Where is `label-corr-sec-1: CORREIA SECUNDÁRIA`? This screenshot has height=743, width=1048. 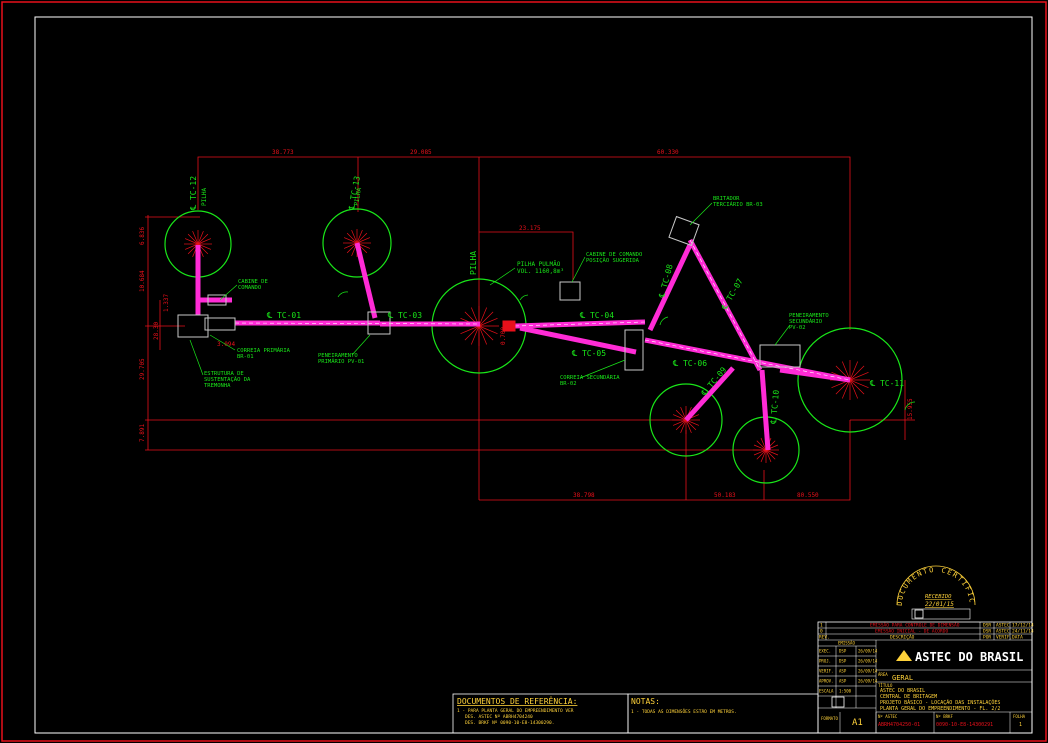 label-corr-sec-1: CORREIA SECUNDÁRIA is located at coordinates (590, 377).